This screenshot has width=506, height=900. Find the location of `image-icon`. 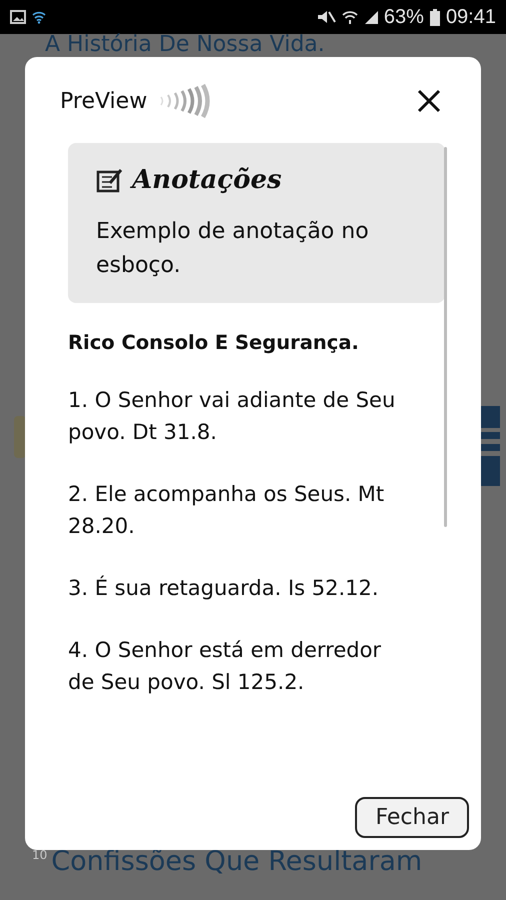

image-icon is located at coordinates (18, 17).